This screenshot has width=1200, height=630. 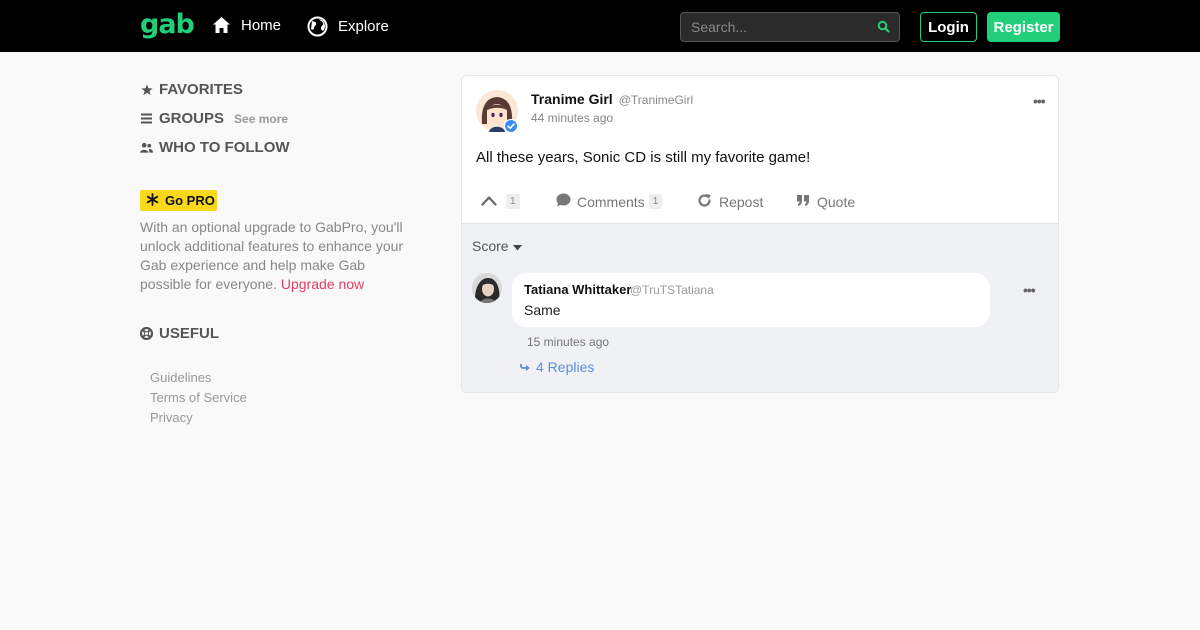 What do you see at coordinates (751, 300) in the screenshot?
I see `comment-bubble: Tatiana Whittaker @TruTSTatiana Same` at bounding box center [751, 300].